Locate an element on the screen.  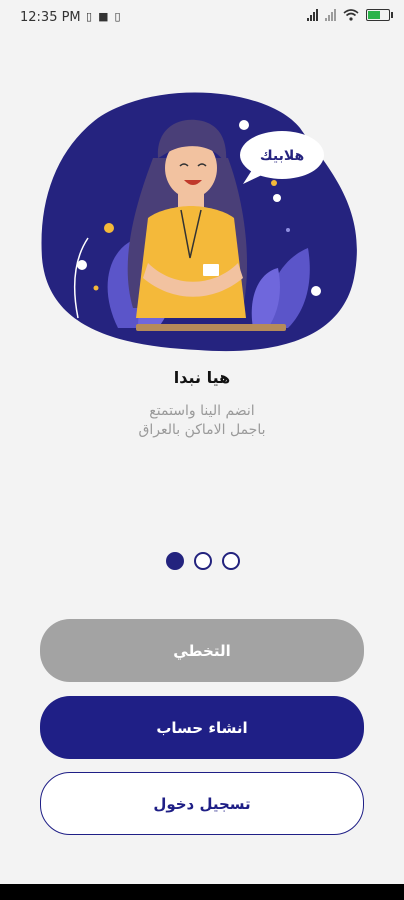
create-account-button: انشاء حساب is located at coordinates (202, 727).